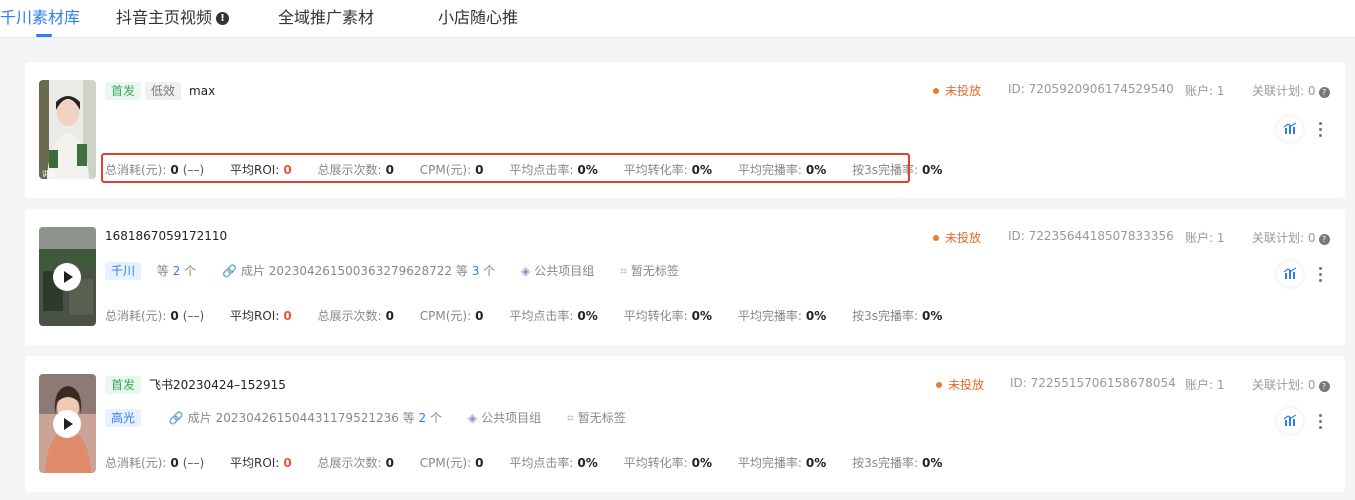 The height and width of the screenshot is (500, 1355). What do you see at coordinates (452, 462) in the screenshot?
I see `stat-cpm: CPM(元): 0` at bounding box center [452, 462].